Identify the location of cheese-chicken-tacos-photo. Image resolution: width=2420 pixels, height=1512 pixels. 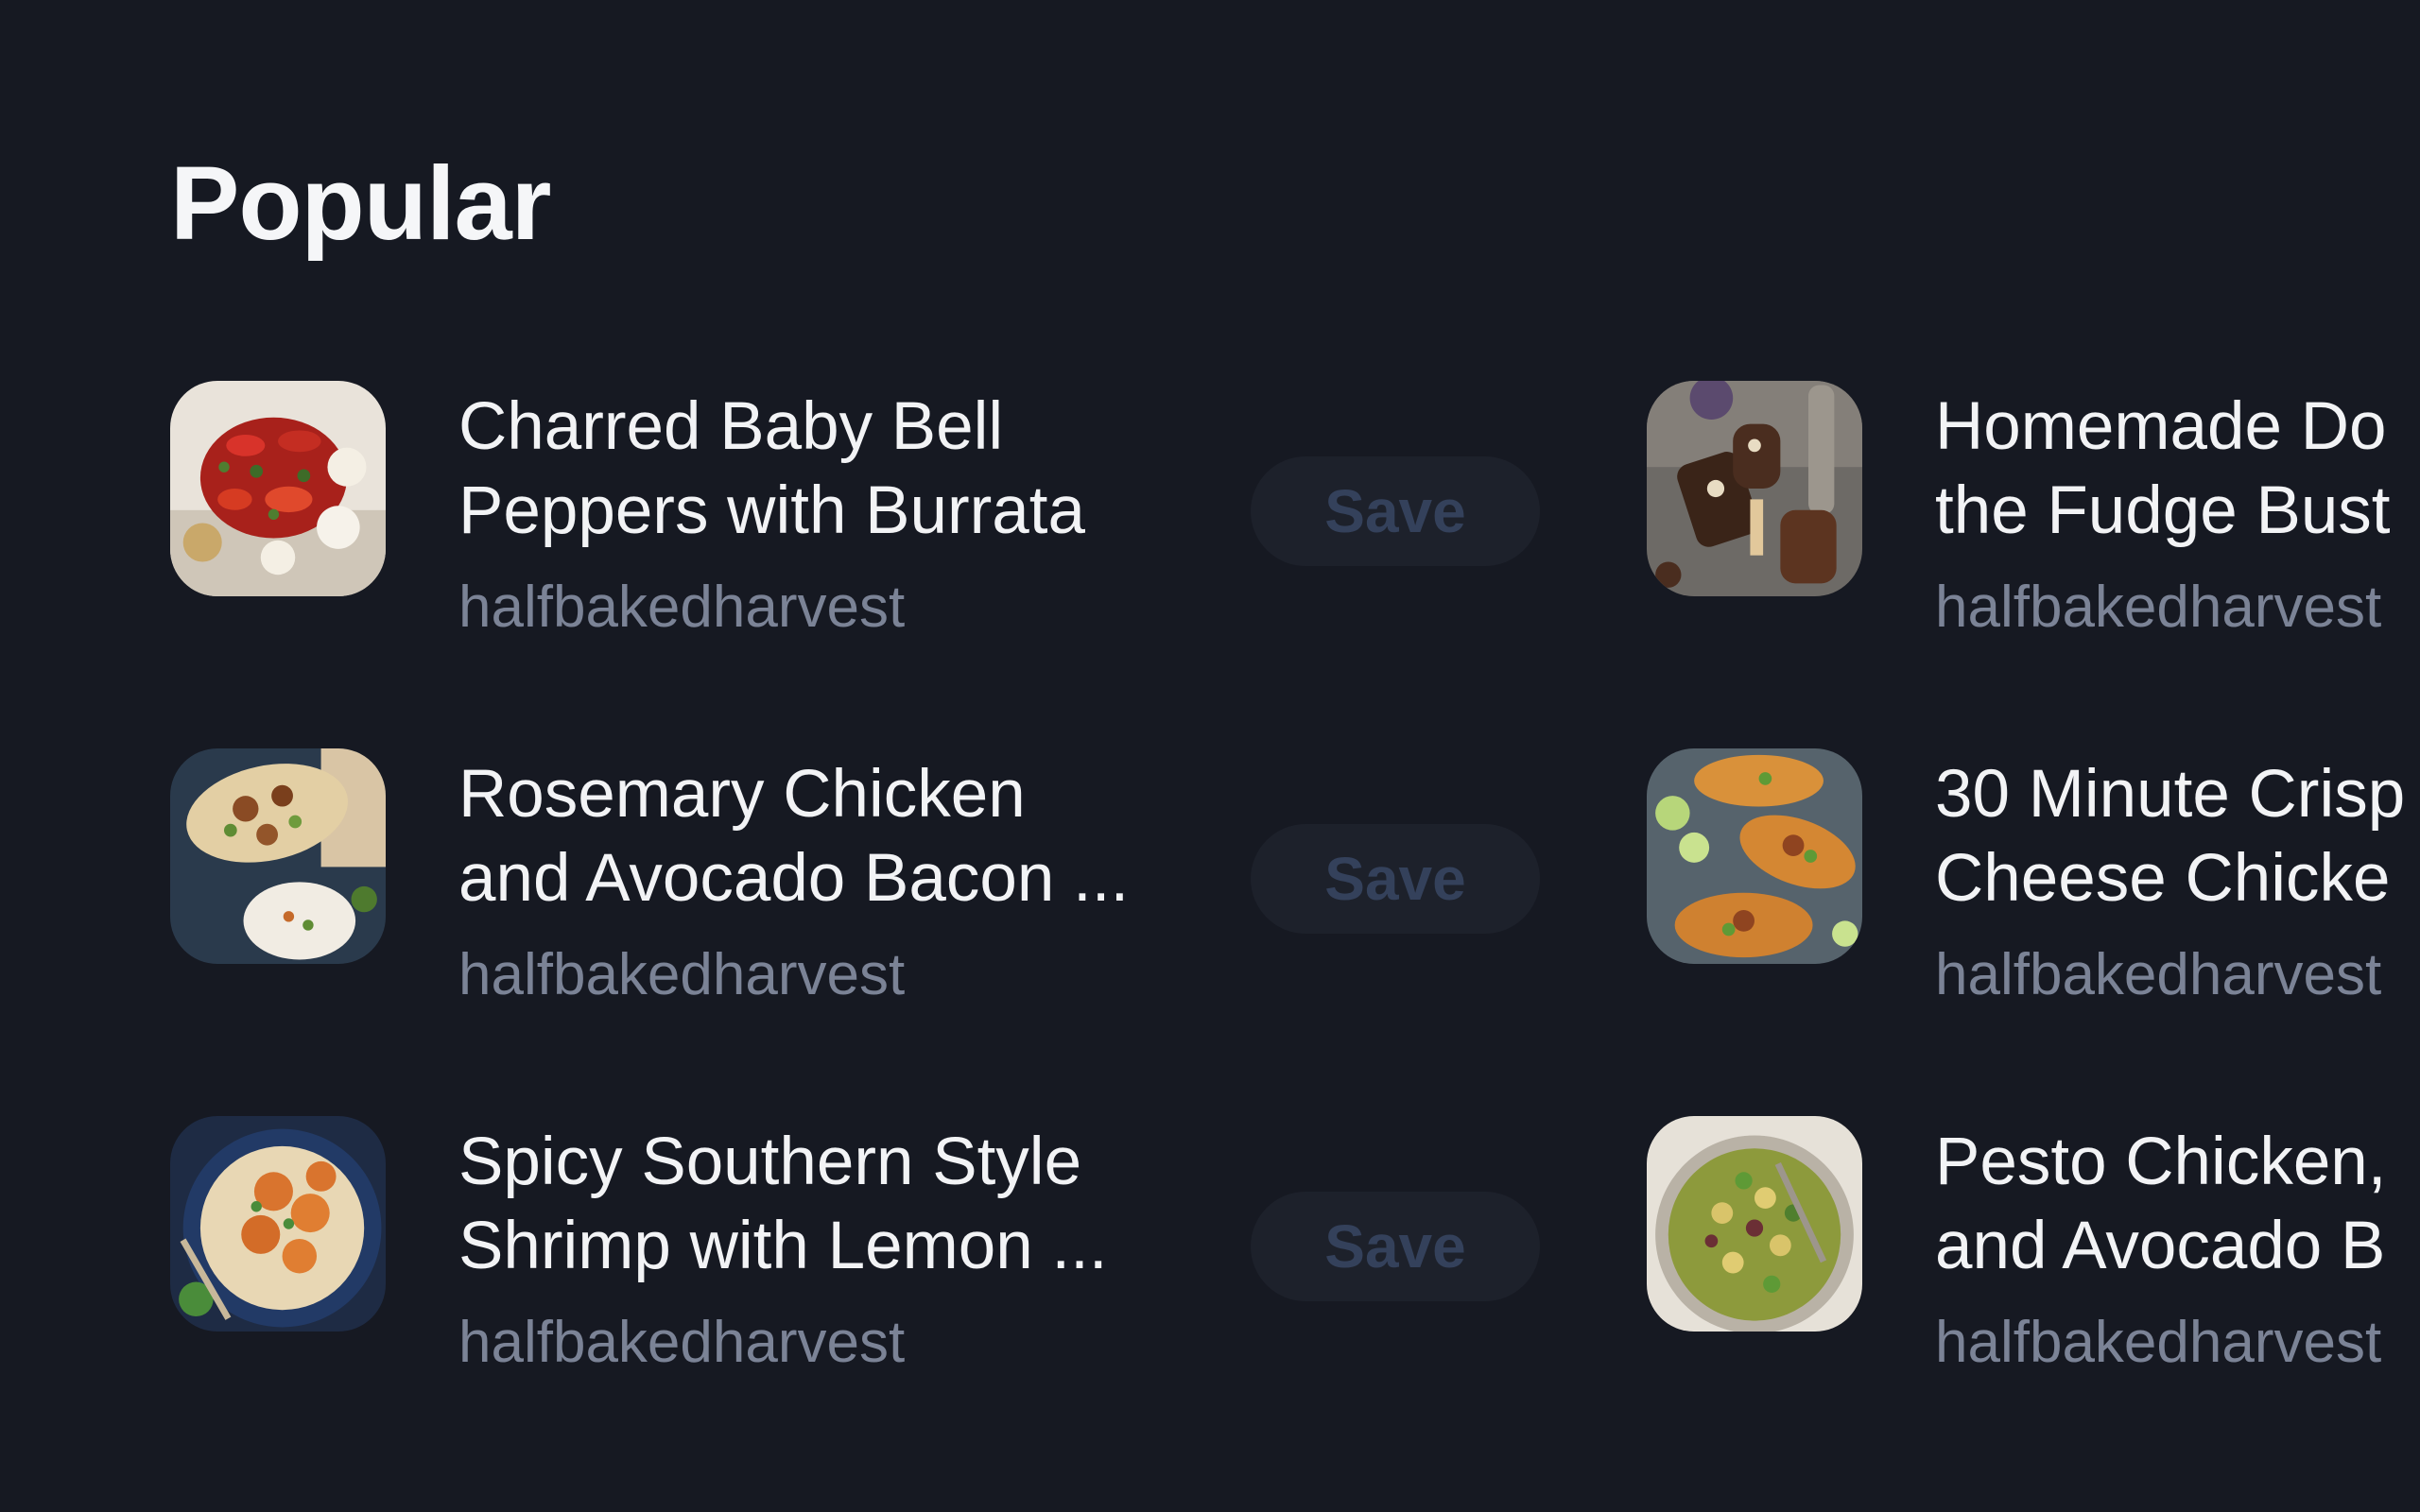
(1754, 856).